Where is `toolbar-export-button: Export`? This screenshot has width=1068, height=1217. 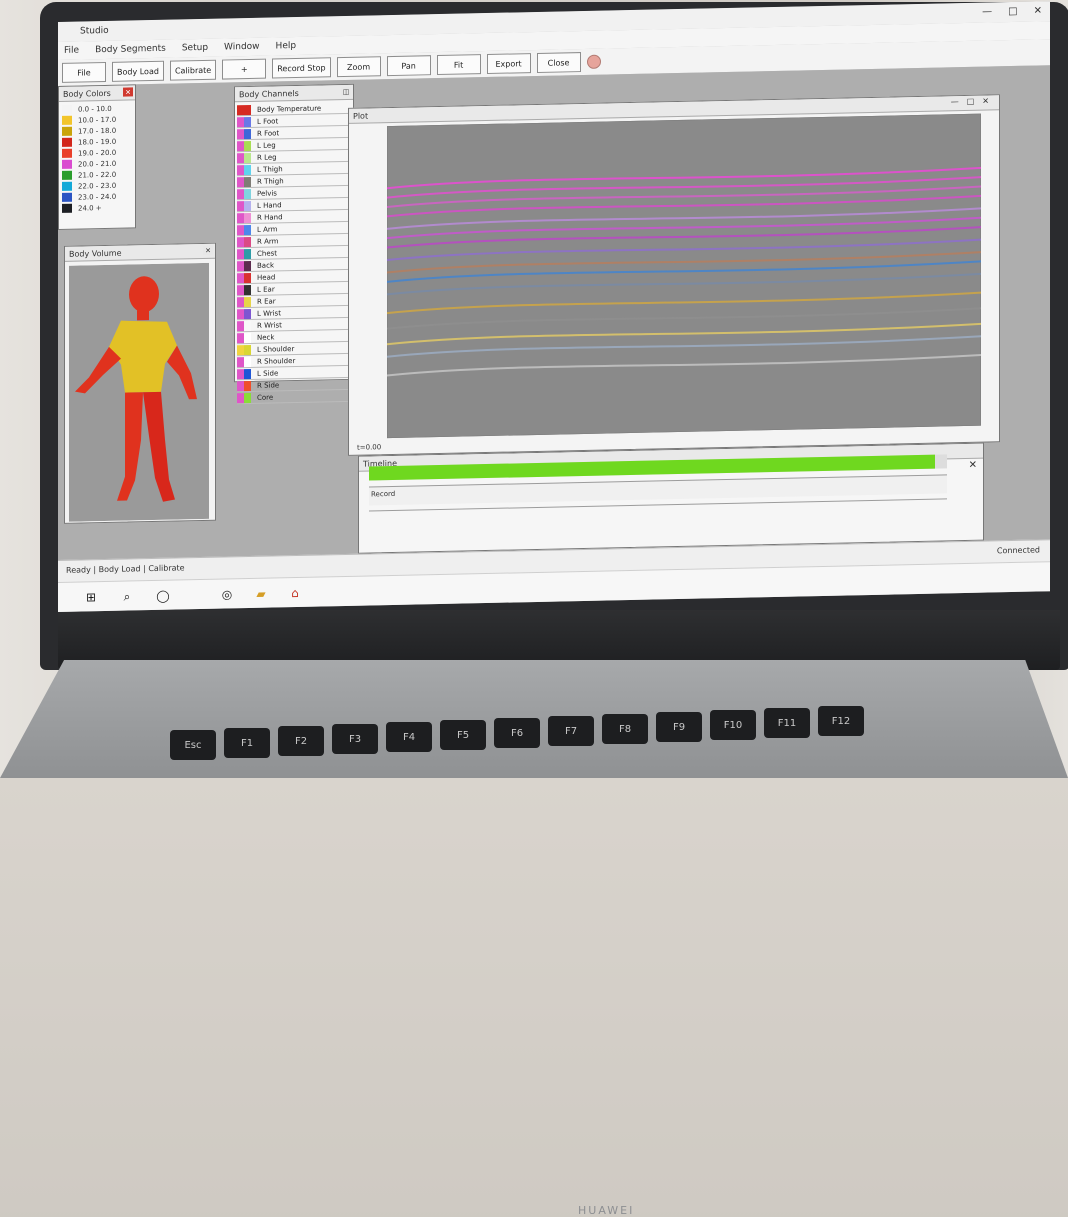 toolbar-export-button: Export is located at coordinates (508, 64).